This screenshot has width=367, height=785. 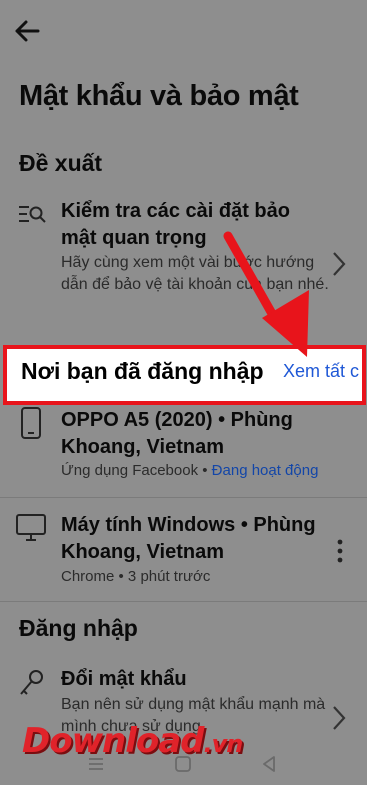 I want to click on phone-icon, so click(x=31, y=423).